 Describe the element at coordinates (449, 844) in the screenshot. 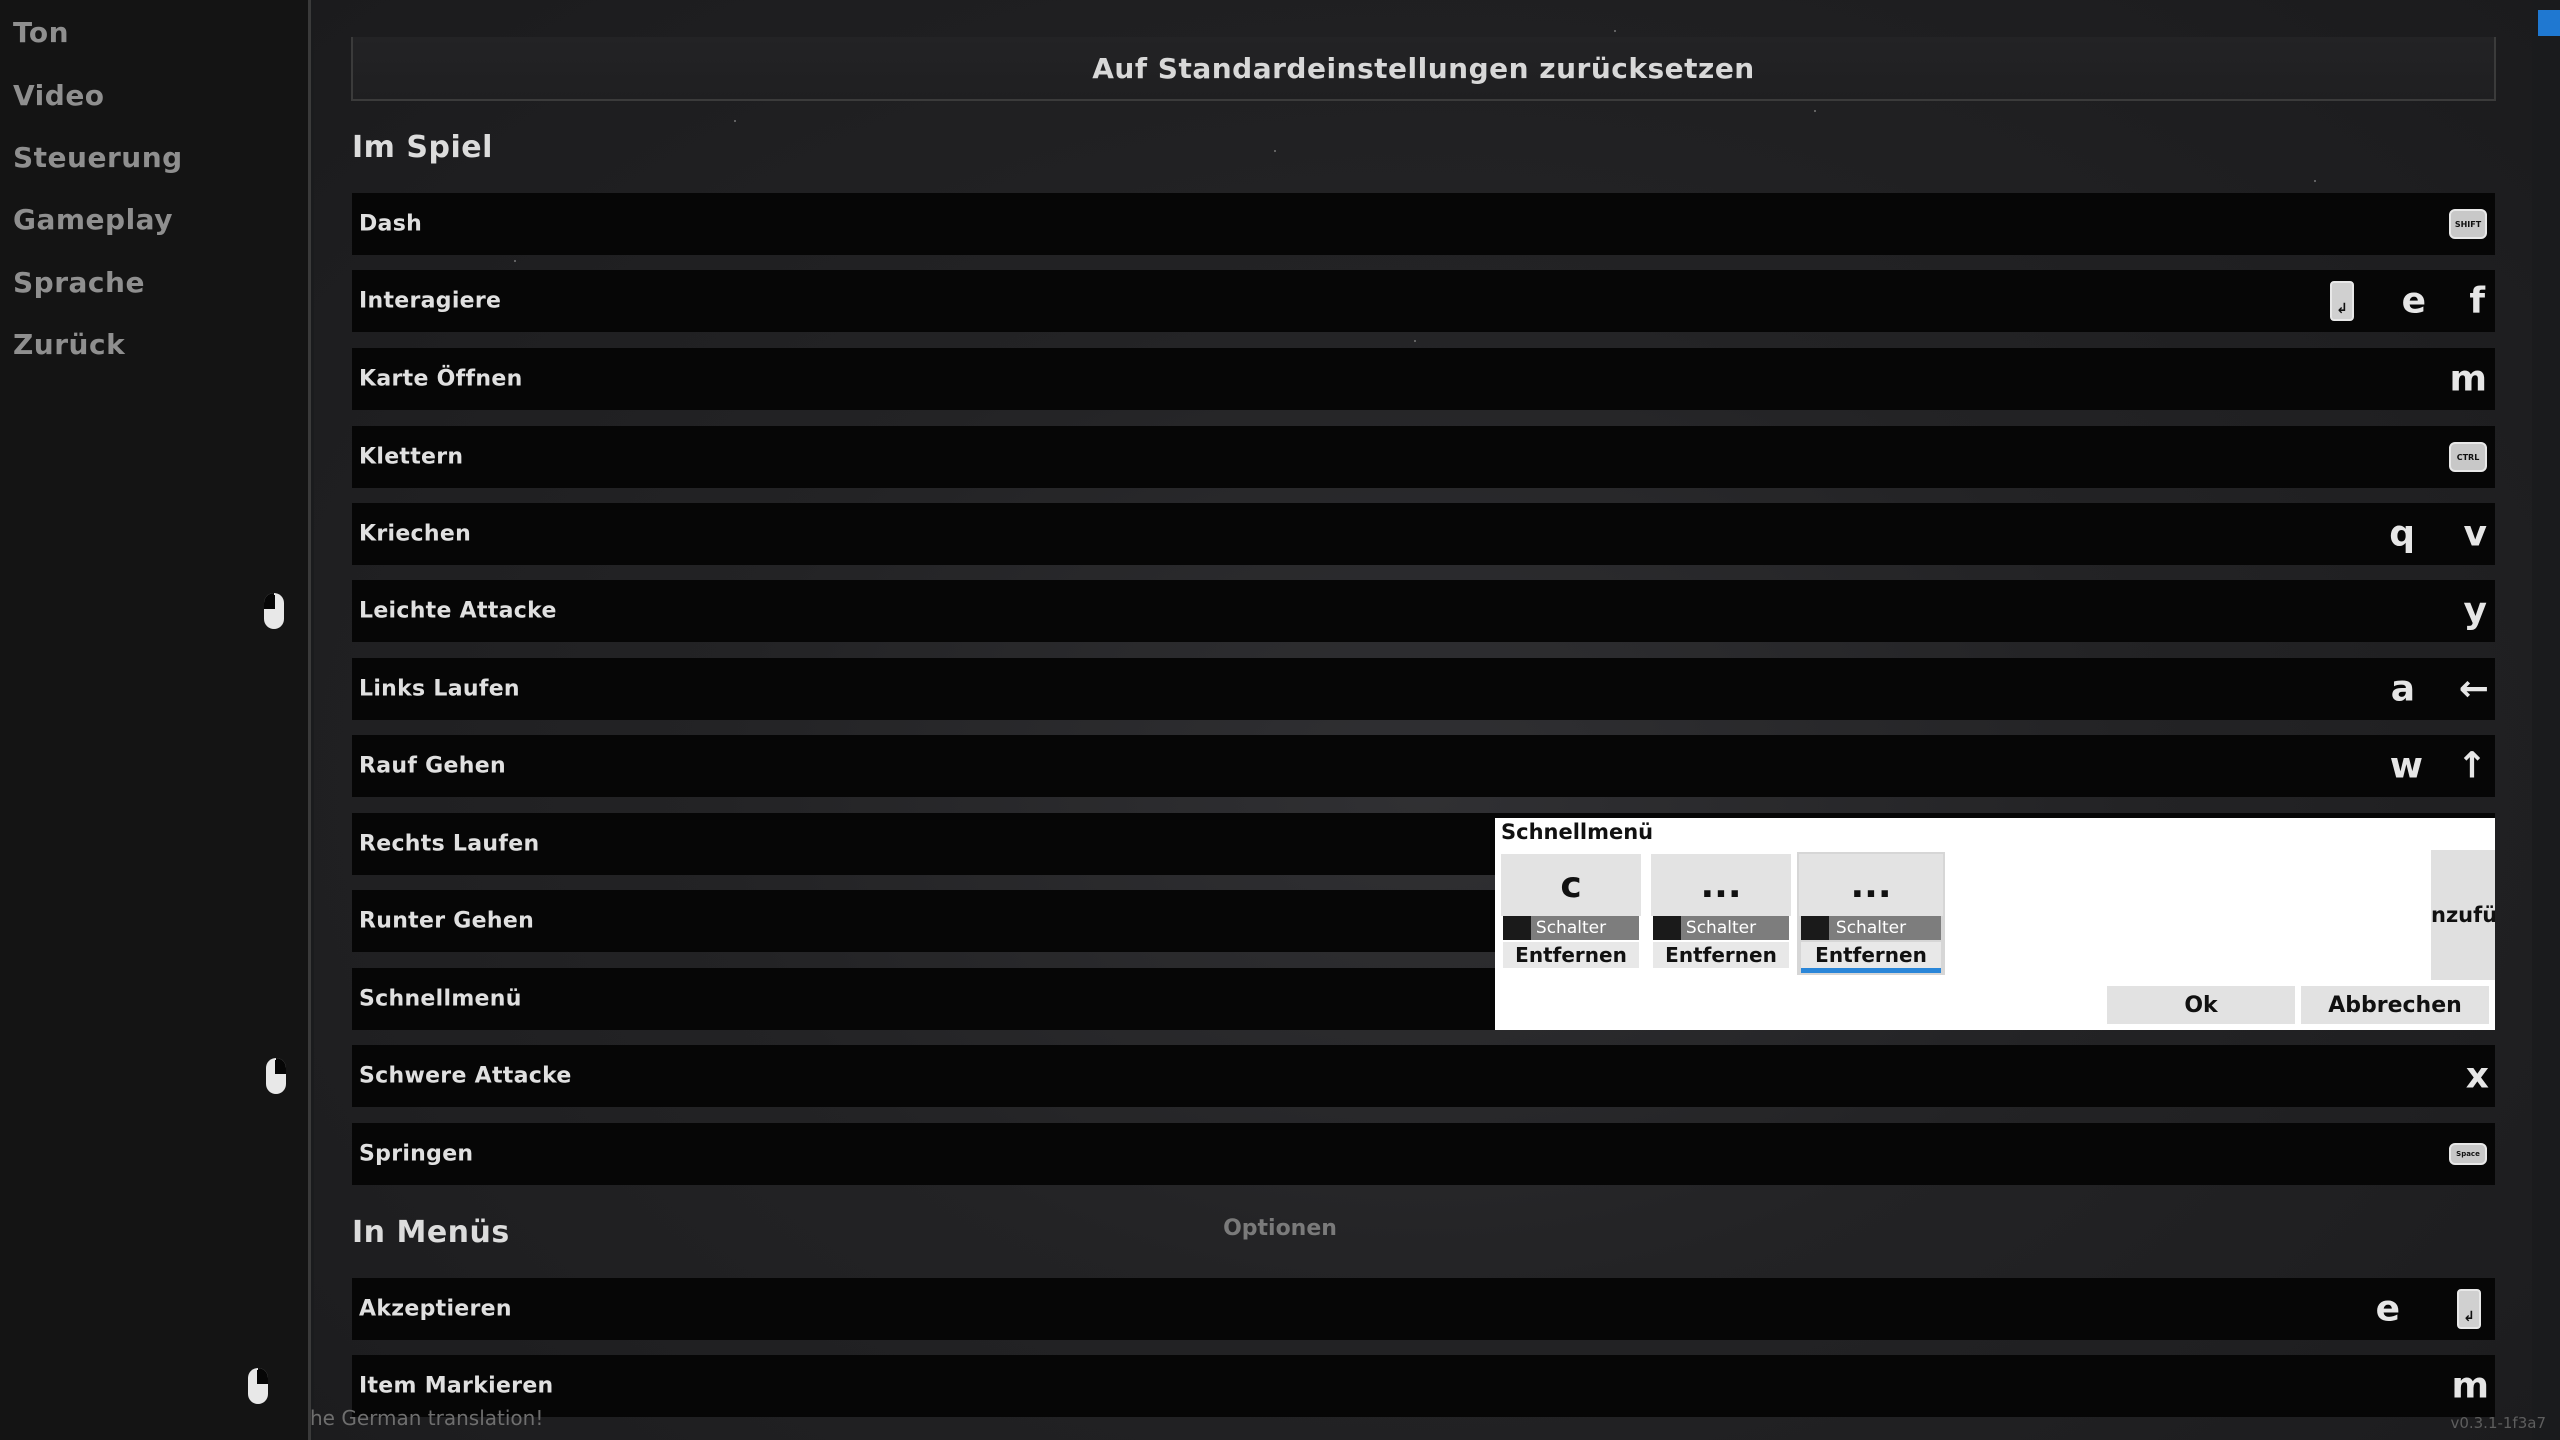

I see `binding-label: Rechts Laufen` at that location.